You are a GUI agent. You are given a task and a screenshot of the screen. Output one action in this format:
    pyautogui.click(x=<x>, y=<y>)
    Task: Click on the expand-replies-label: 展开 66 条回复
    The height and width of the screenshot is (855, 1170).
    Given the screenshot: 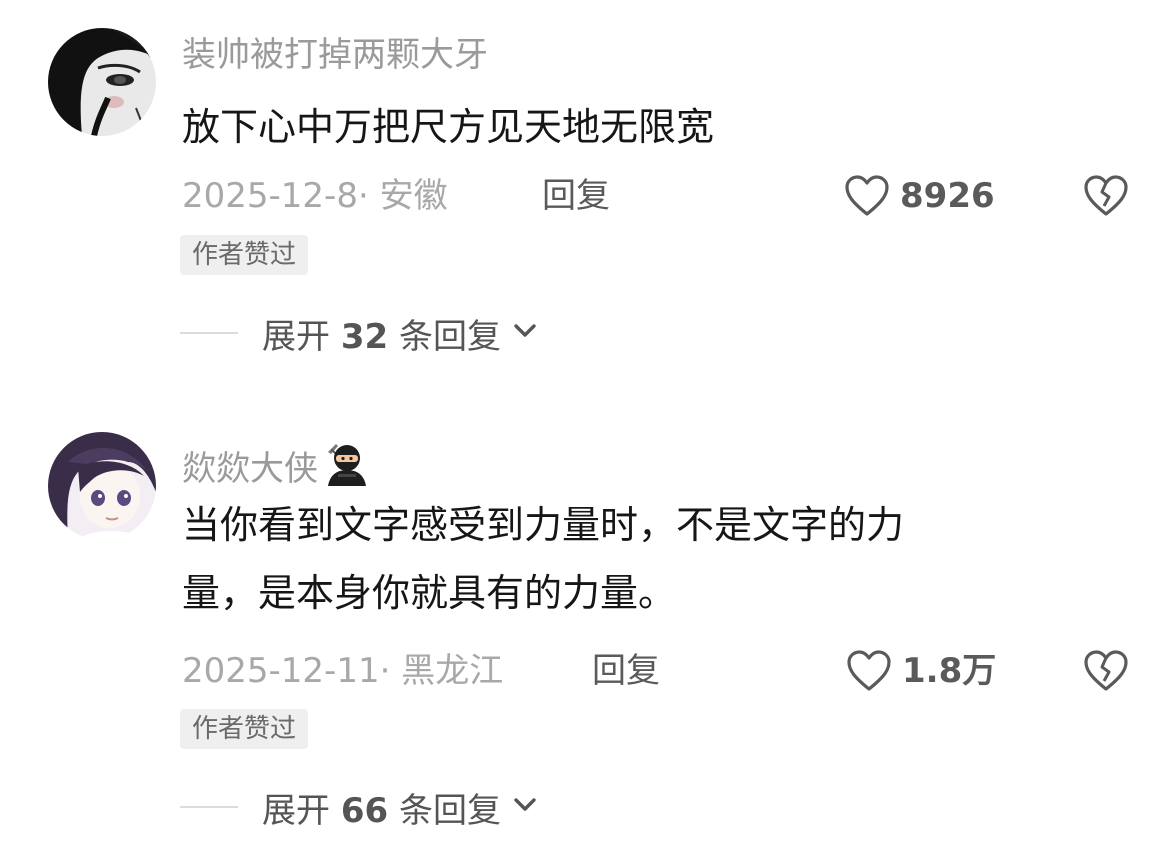 What is the action you would take?
    pyautogui.click(x=381, y=810)
    